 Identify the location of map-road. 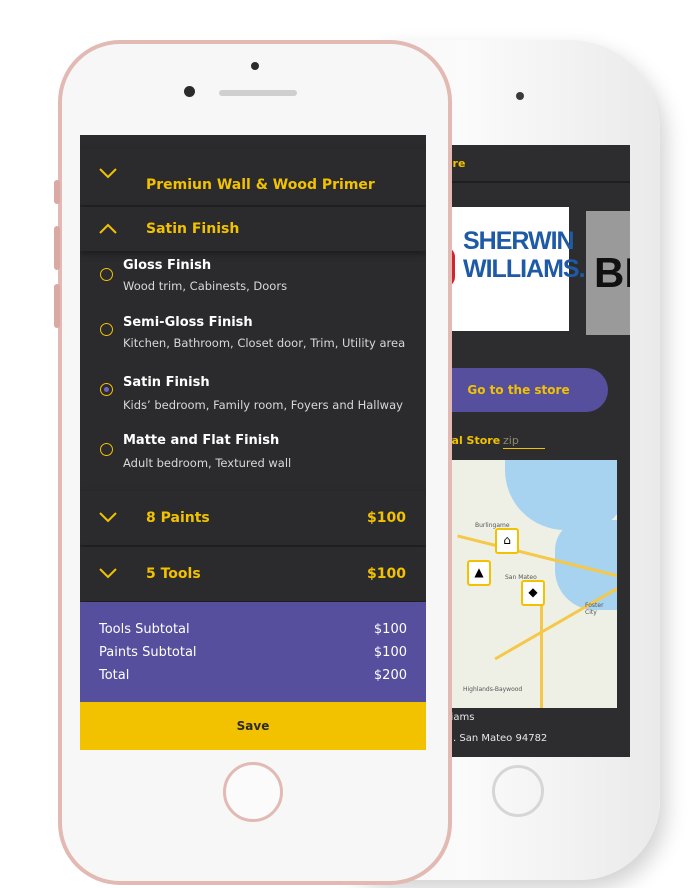
(541, 649).